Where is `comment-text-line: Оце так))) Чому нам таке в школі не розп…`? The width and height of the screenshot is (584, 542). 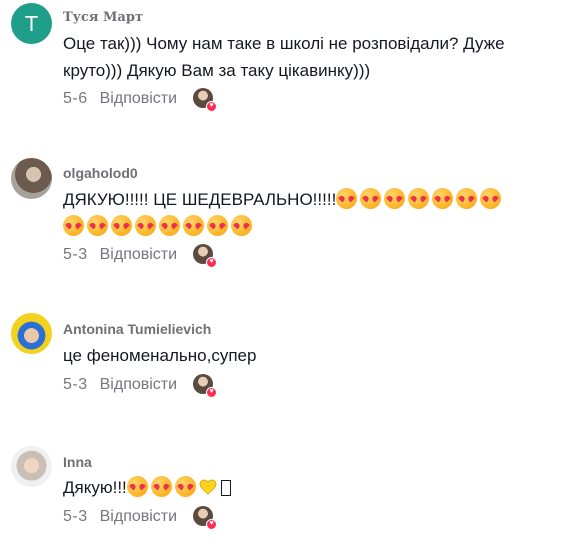
comment-text-line: Оце так))) Чому нам таке в школі не розп… is located at coordinates (284, 43).